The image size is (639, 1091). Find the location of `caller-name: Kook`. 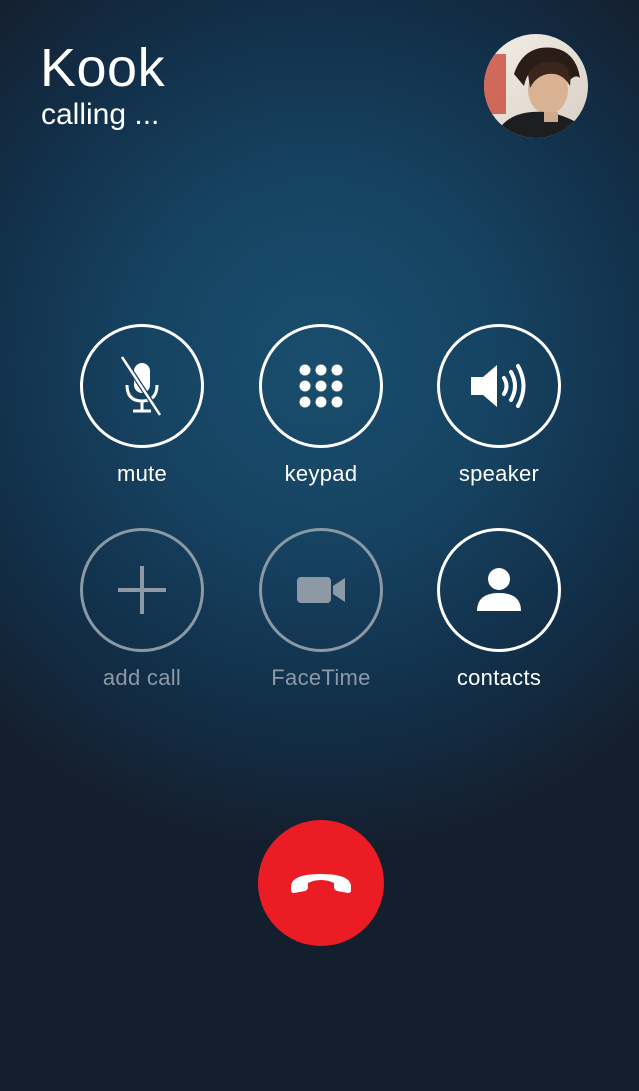

caller-name: Kook is located at coordinates (103, 68).